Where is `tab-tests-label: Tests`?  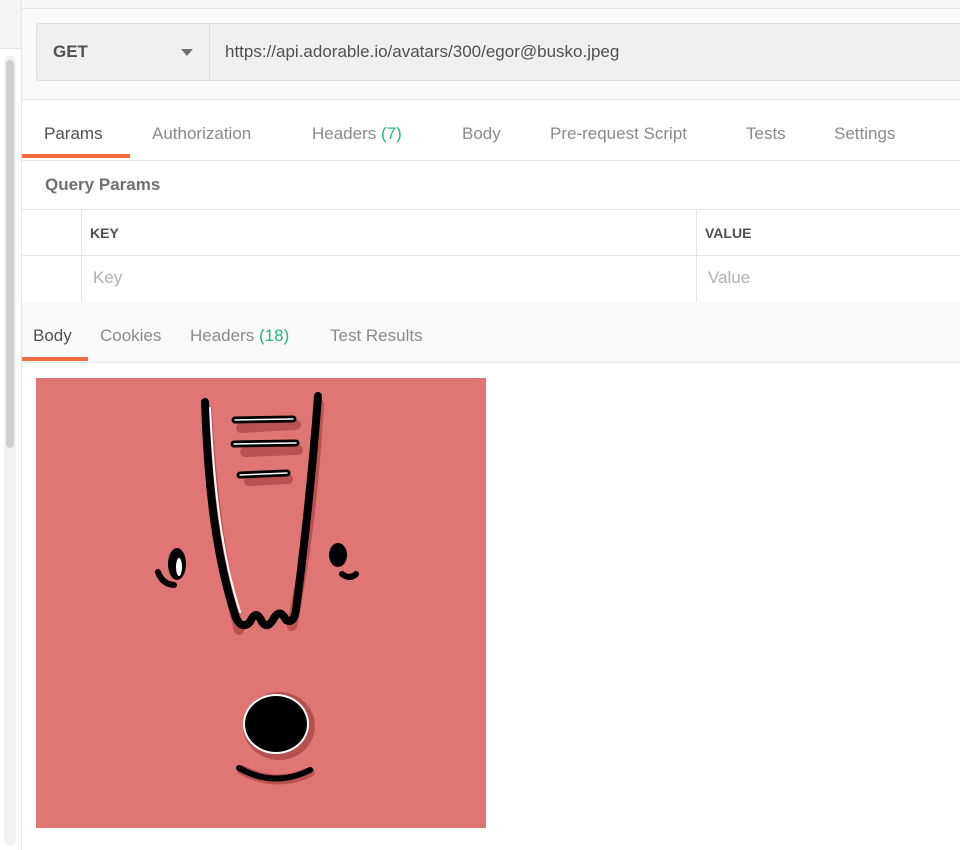 tab-tests-label: Tests is located at coordinates (766, 133).